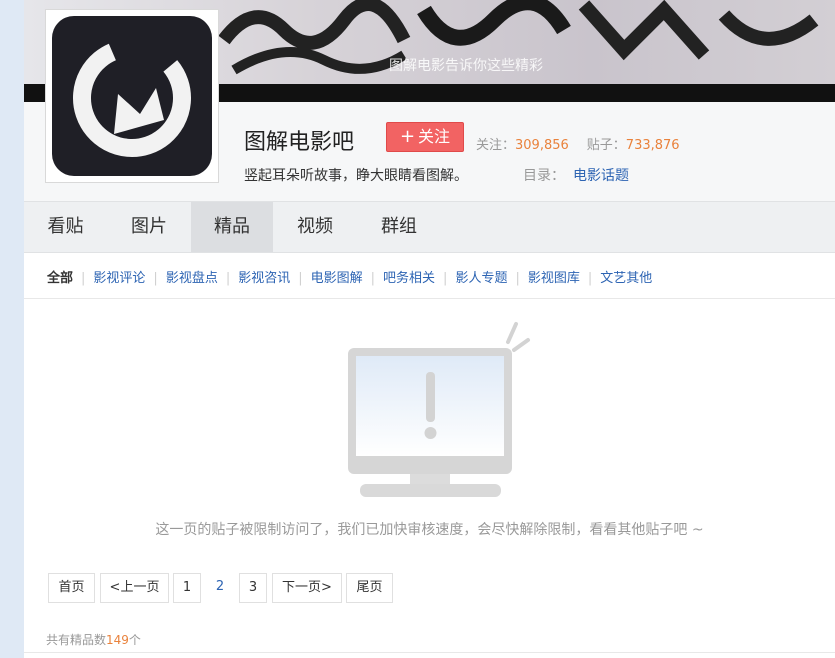 The height and width of the screenshot is (658, 835). What do you see at coordinates (117, 640) in the screenshot?
I see `total-count: 149` at bounding box center [117, 640].